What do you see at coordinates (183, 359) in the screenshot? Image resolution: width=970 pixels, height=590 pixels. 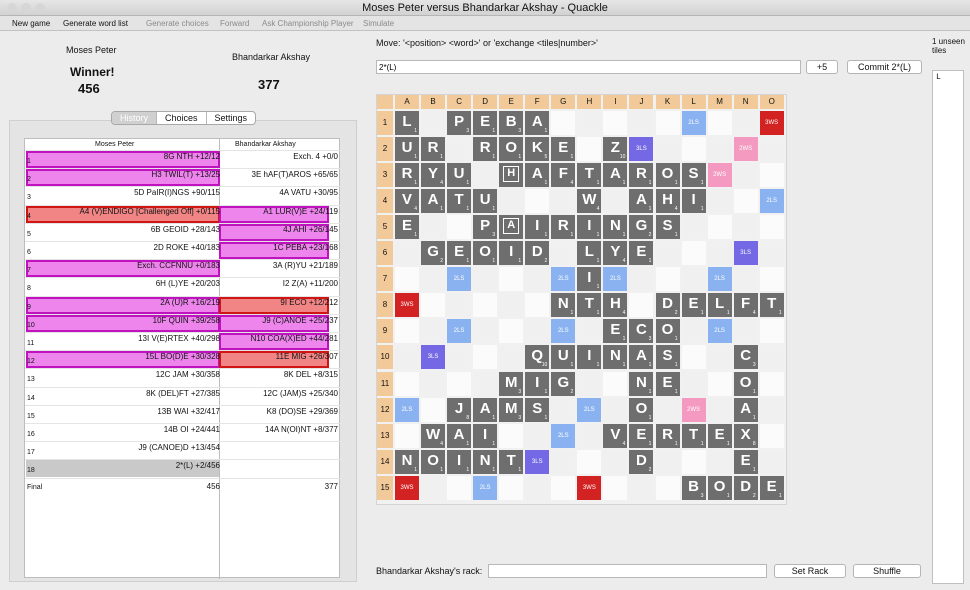 I see `history-row: 12 15L BO(D)E +30/328 11E MIG +26/307` at bounding box center [183, 359].